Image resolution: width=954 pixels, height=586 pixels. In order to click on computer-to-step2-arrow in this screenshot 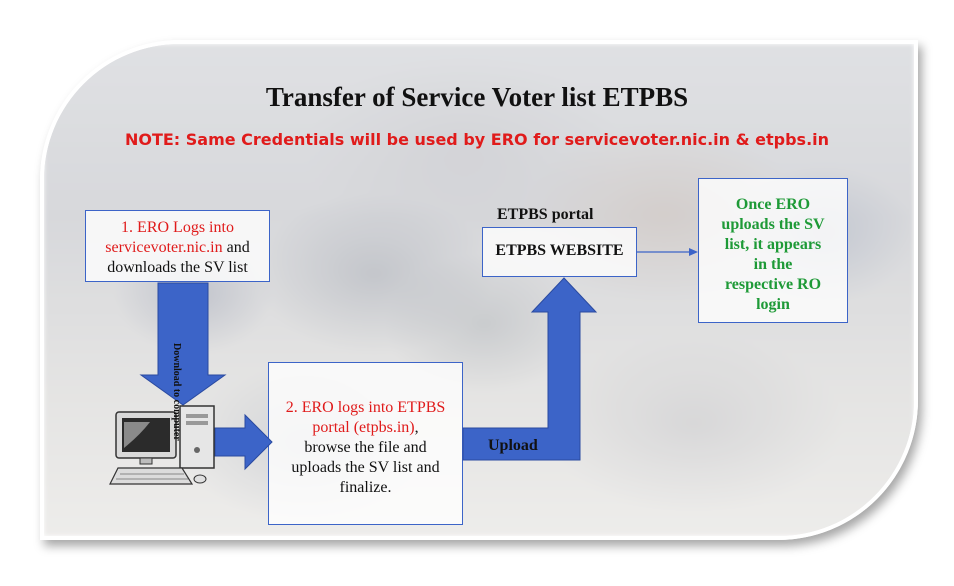, I will do `click(243, 442)`.